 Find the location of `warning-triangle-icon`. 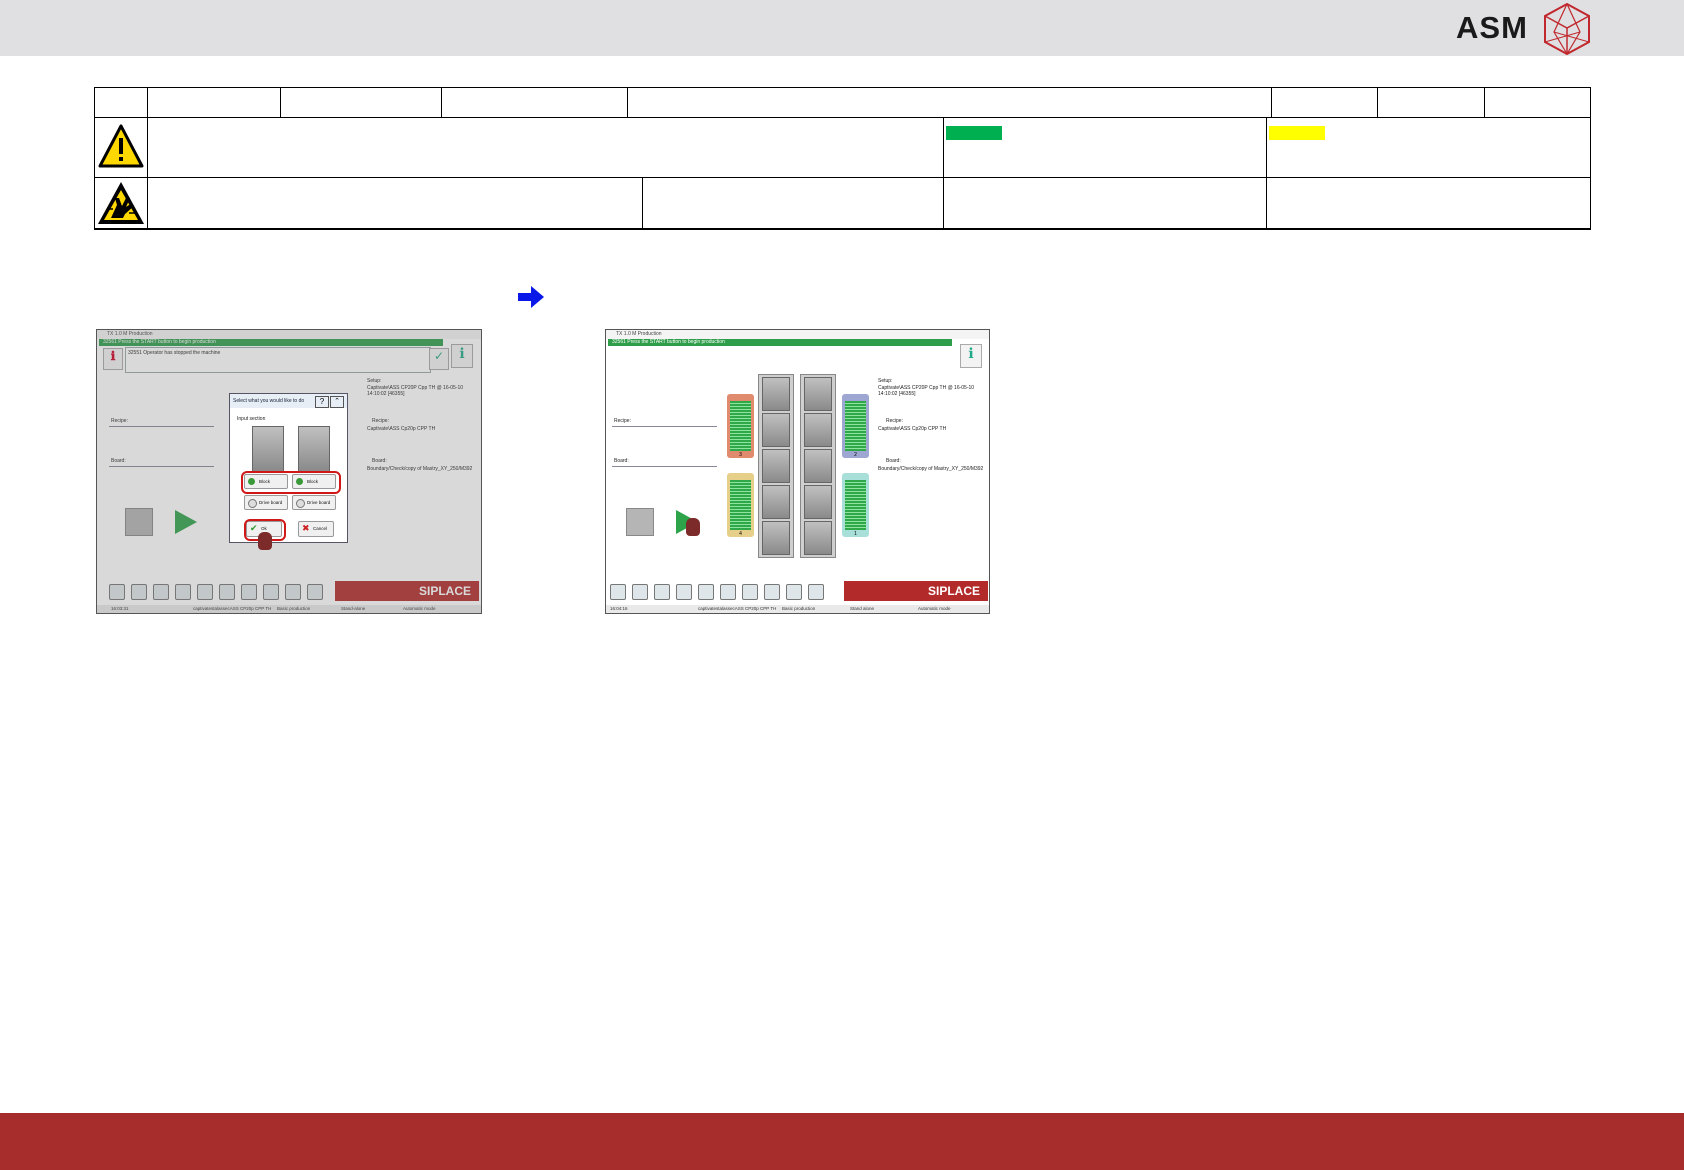

warning-triangle-icon is located at coordinates (121, 146).